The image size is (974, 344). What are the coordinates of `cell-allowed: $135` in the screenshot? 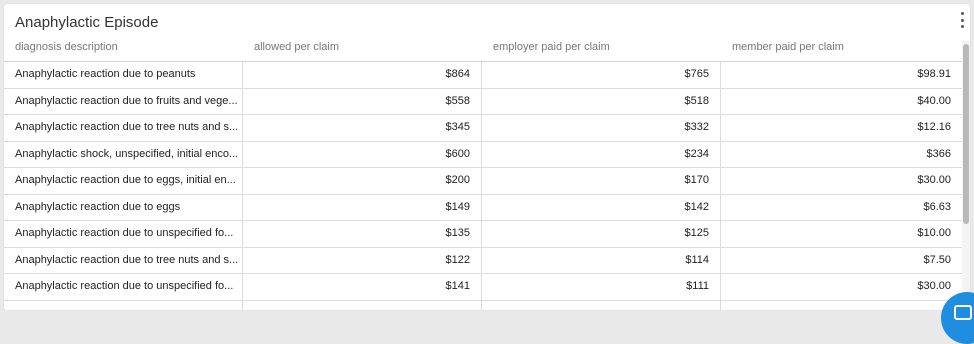 It's located at (362, 234).